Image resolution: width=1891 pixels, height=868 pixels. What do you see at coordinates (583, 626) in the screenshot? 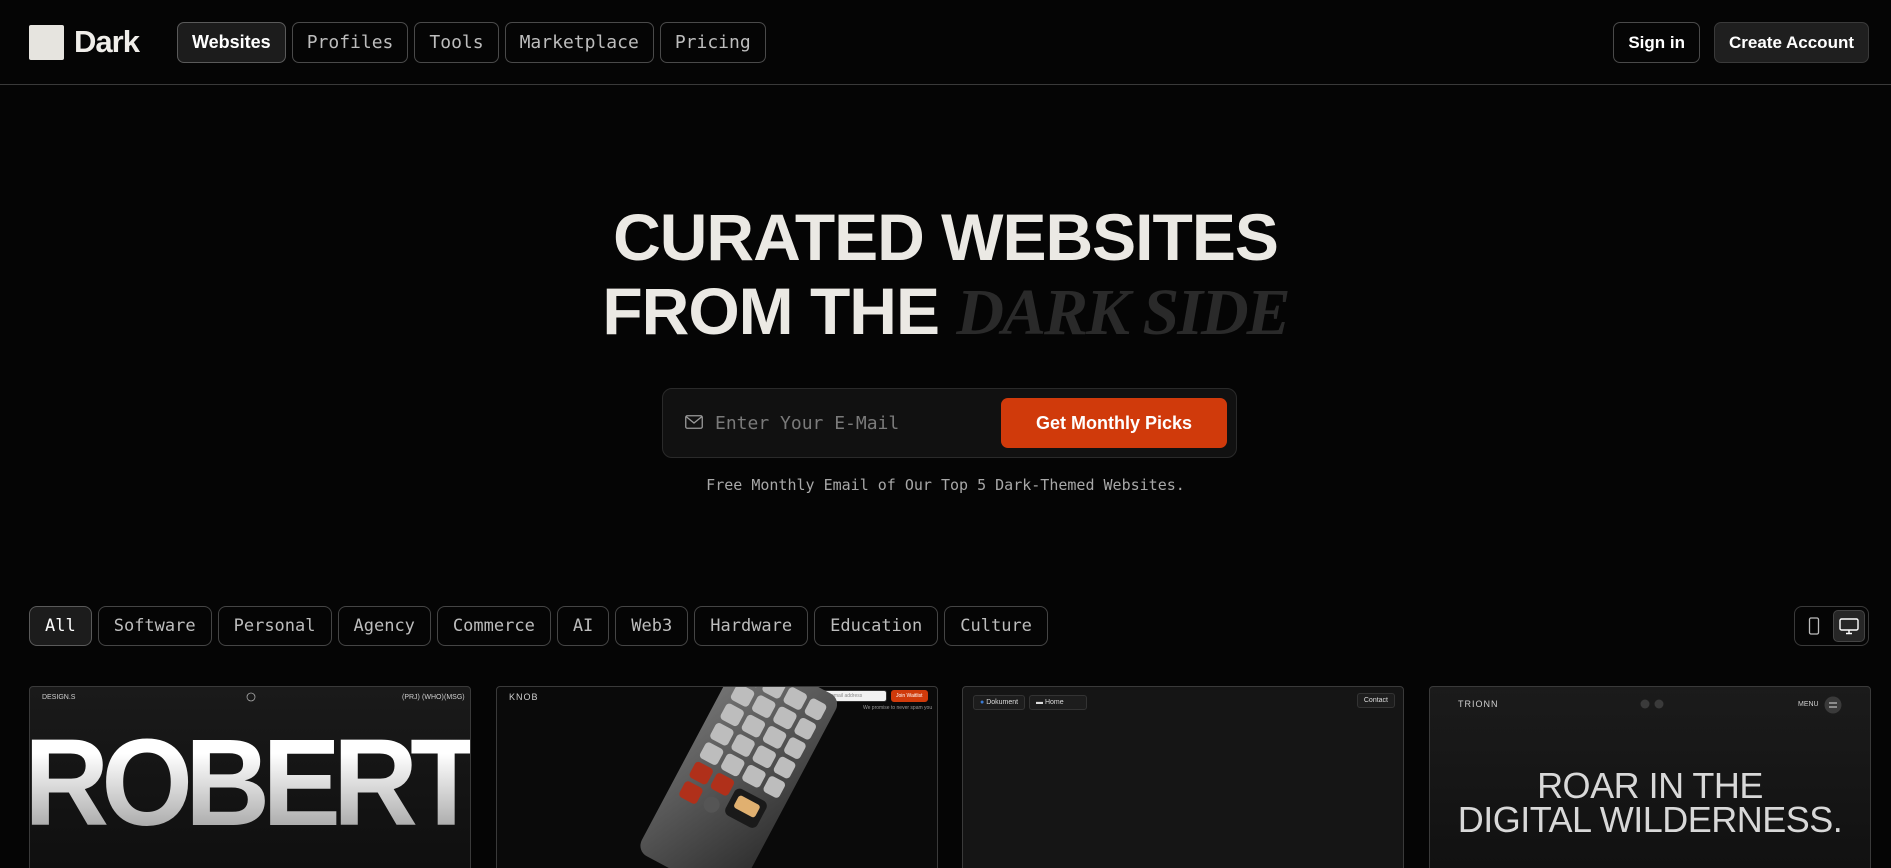
I see `filter-ai: AI` at bounding box center [583, 626].